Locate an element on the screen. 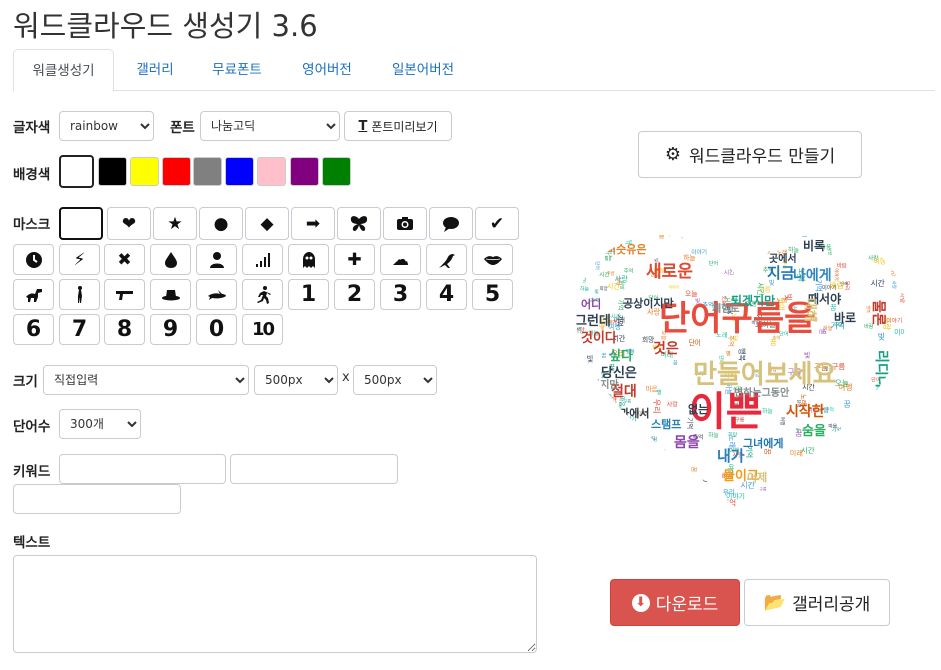 This screenshot has height=670, width=941. download-button: ⬇ 다운로드 is located at coordinates (675, 602).